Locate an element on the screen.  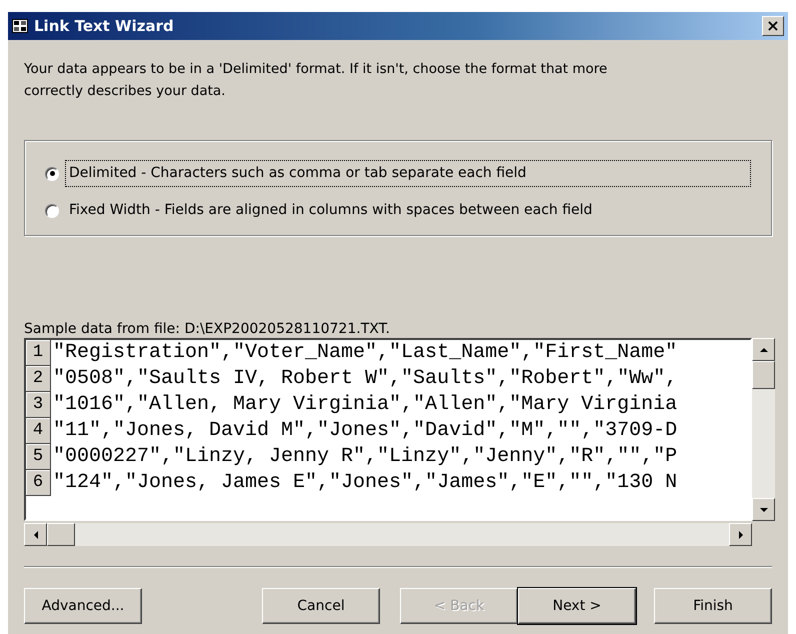
horizontal-scrollbar is located at coordinates (388, 534).